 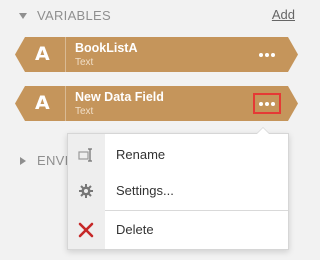 I want to click on menu-item-label: Delete, so click(x=135, y=229).